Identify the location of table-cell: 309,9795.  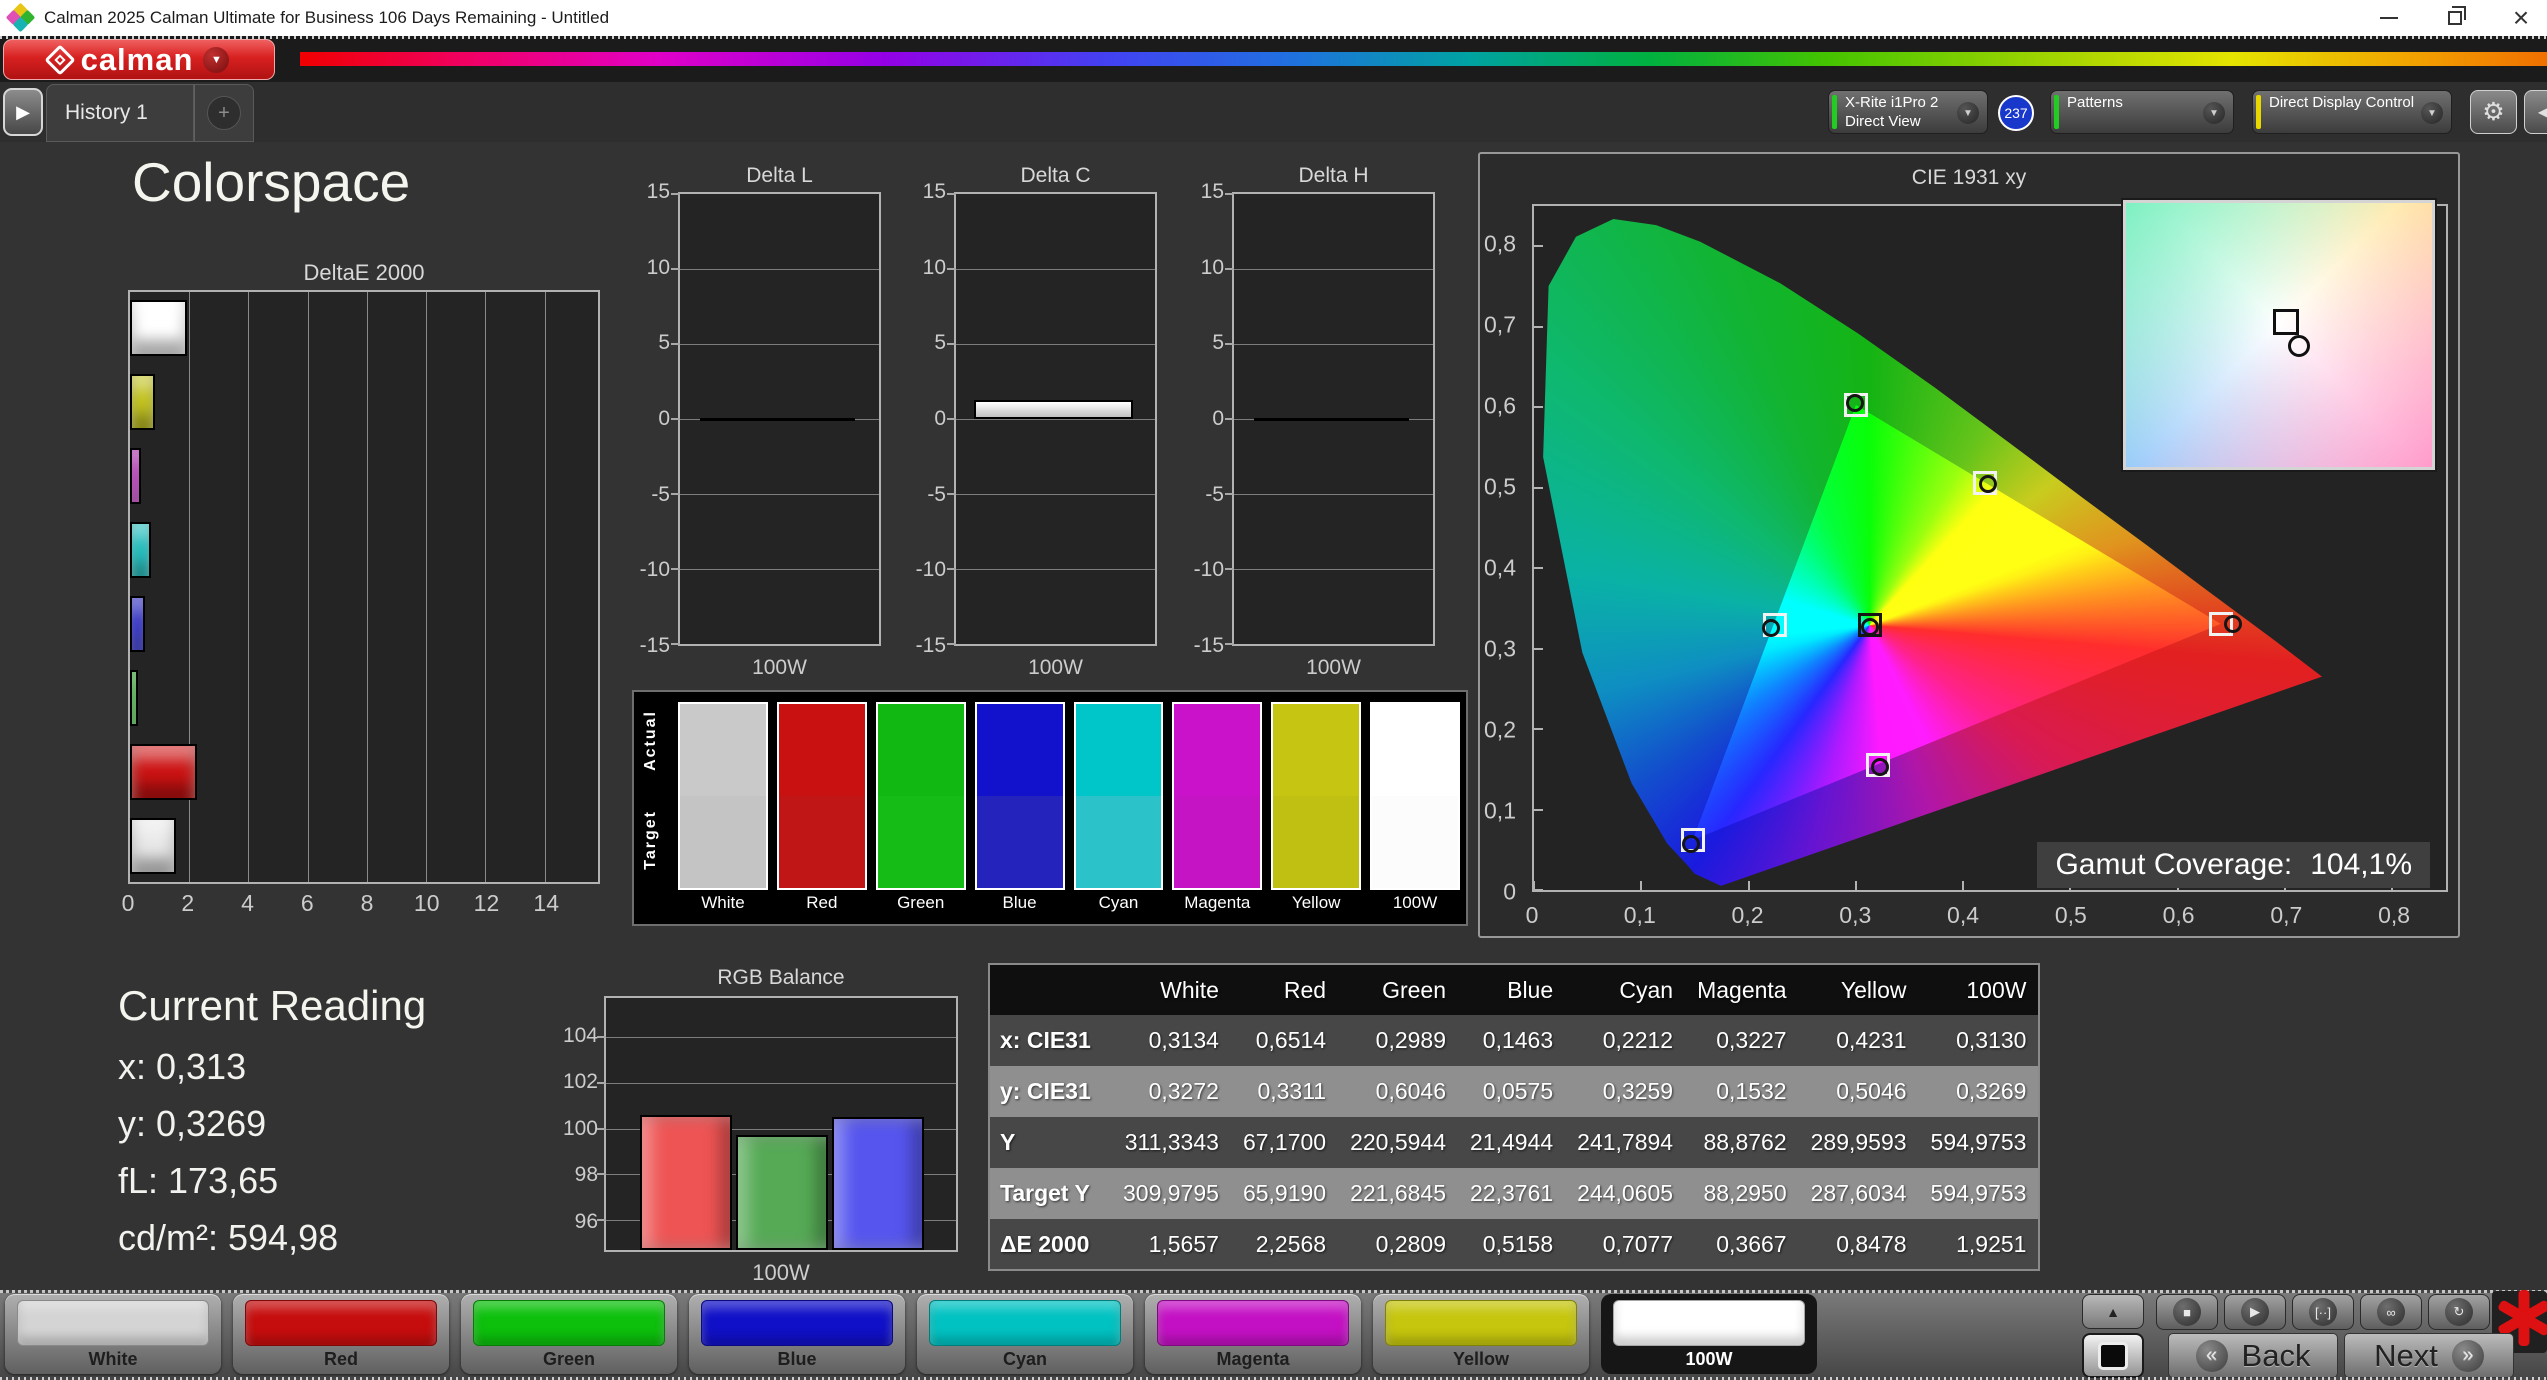
(1171, 1193).